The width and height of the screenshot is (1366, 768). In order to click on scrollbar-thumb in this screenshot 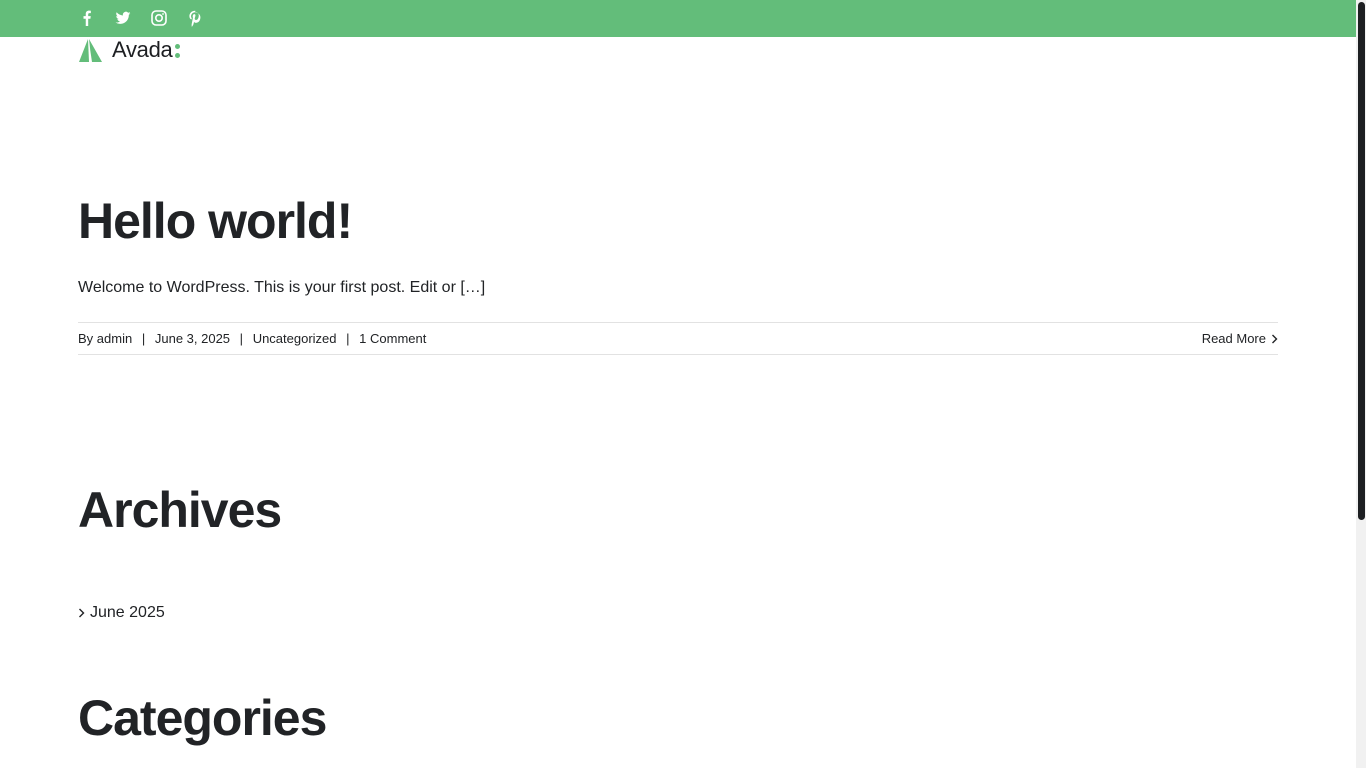, I will do `click(1361, 261)`.